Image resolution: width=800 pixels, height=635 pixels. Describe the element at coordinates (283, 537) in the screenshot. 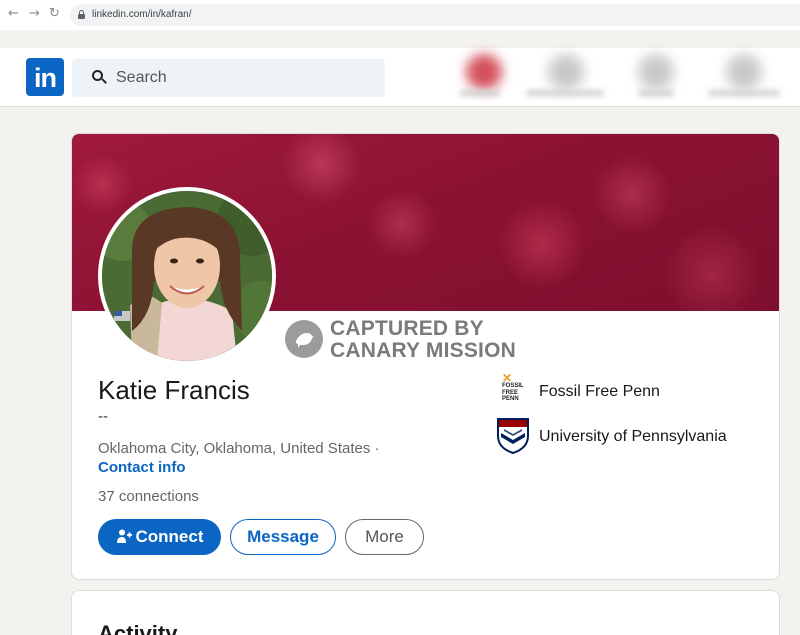

I see `message-button: Message` at that location.